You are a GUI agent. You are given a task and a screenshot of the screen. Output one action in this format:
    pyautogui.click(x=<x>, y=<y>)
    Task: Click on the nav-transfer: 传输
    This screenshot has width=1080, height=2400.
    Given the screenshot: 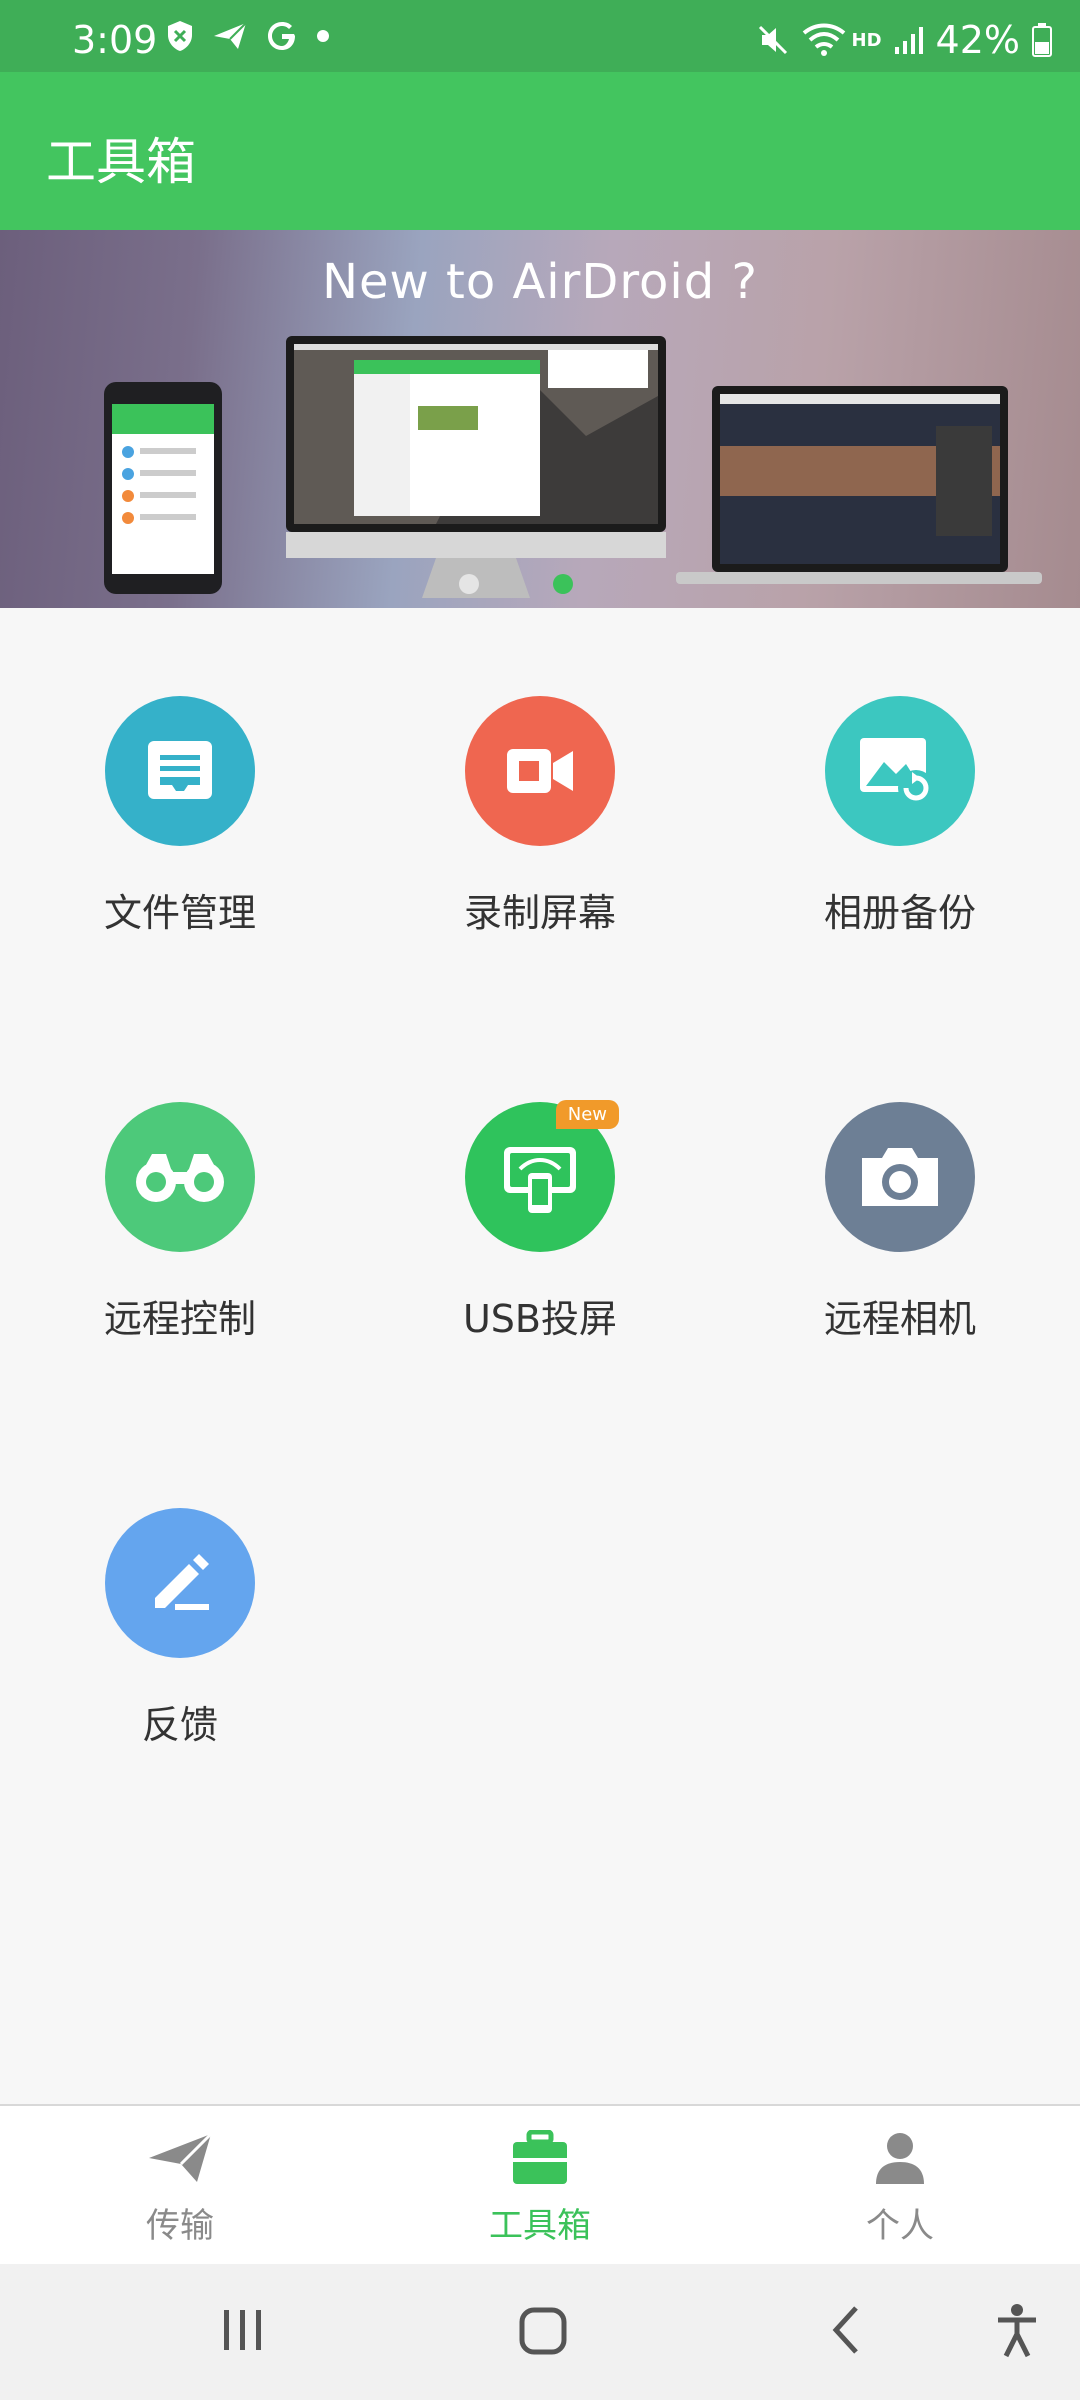 What is the action you would take?
    pyautogui.click(x=180, y=2188)
    